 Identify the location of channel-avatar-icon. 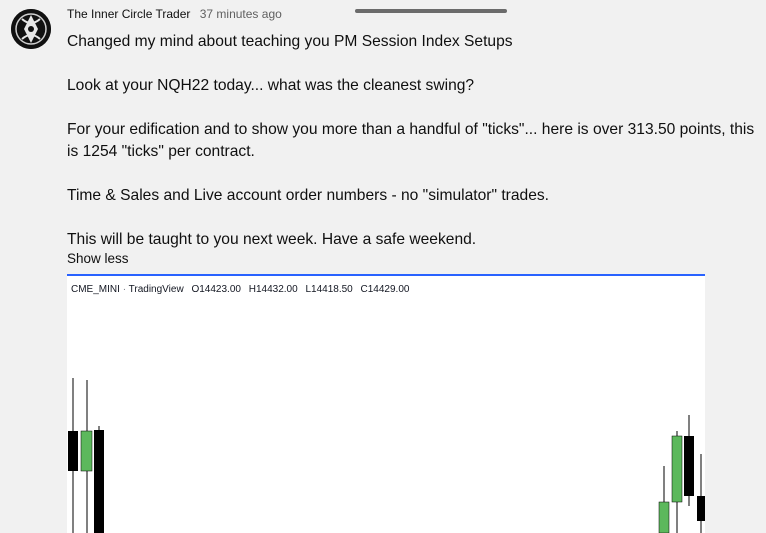
(31, 29).